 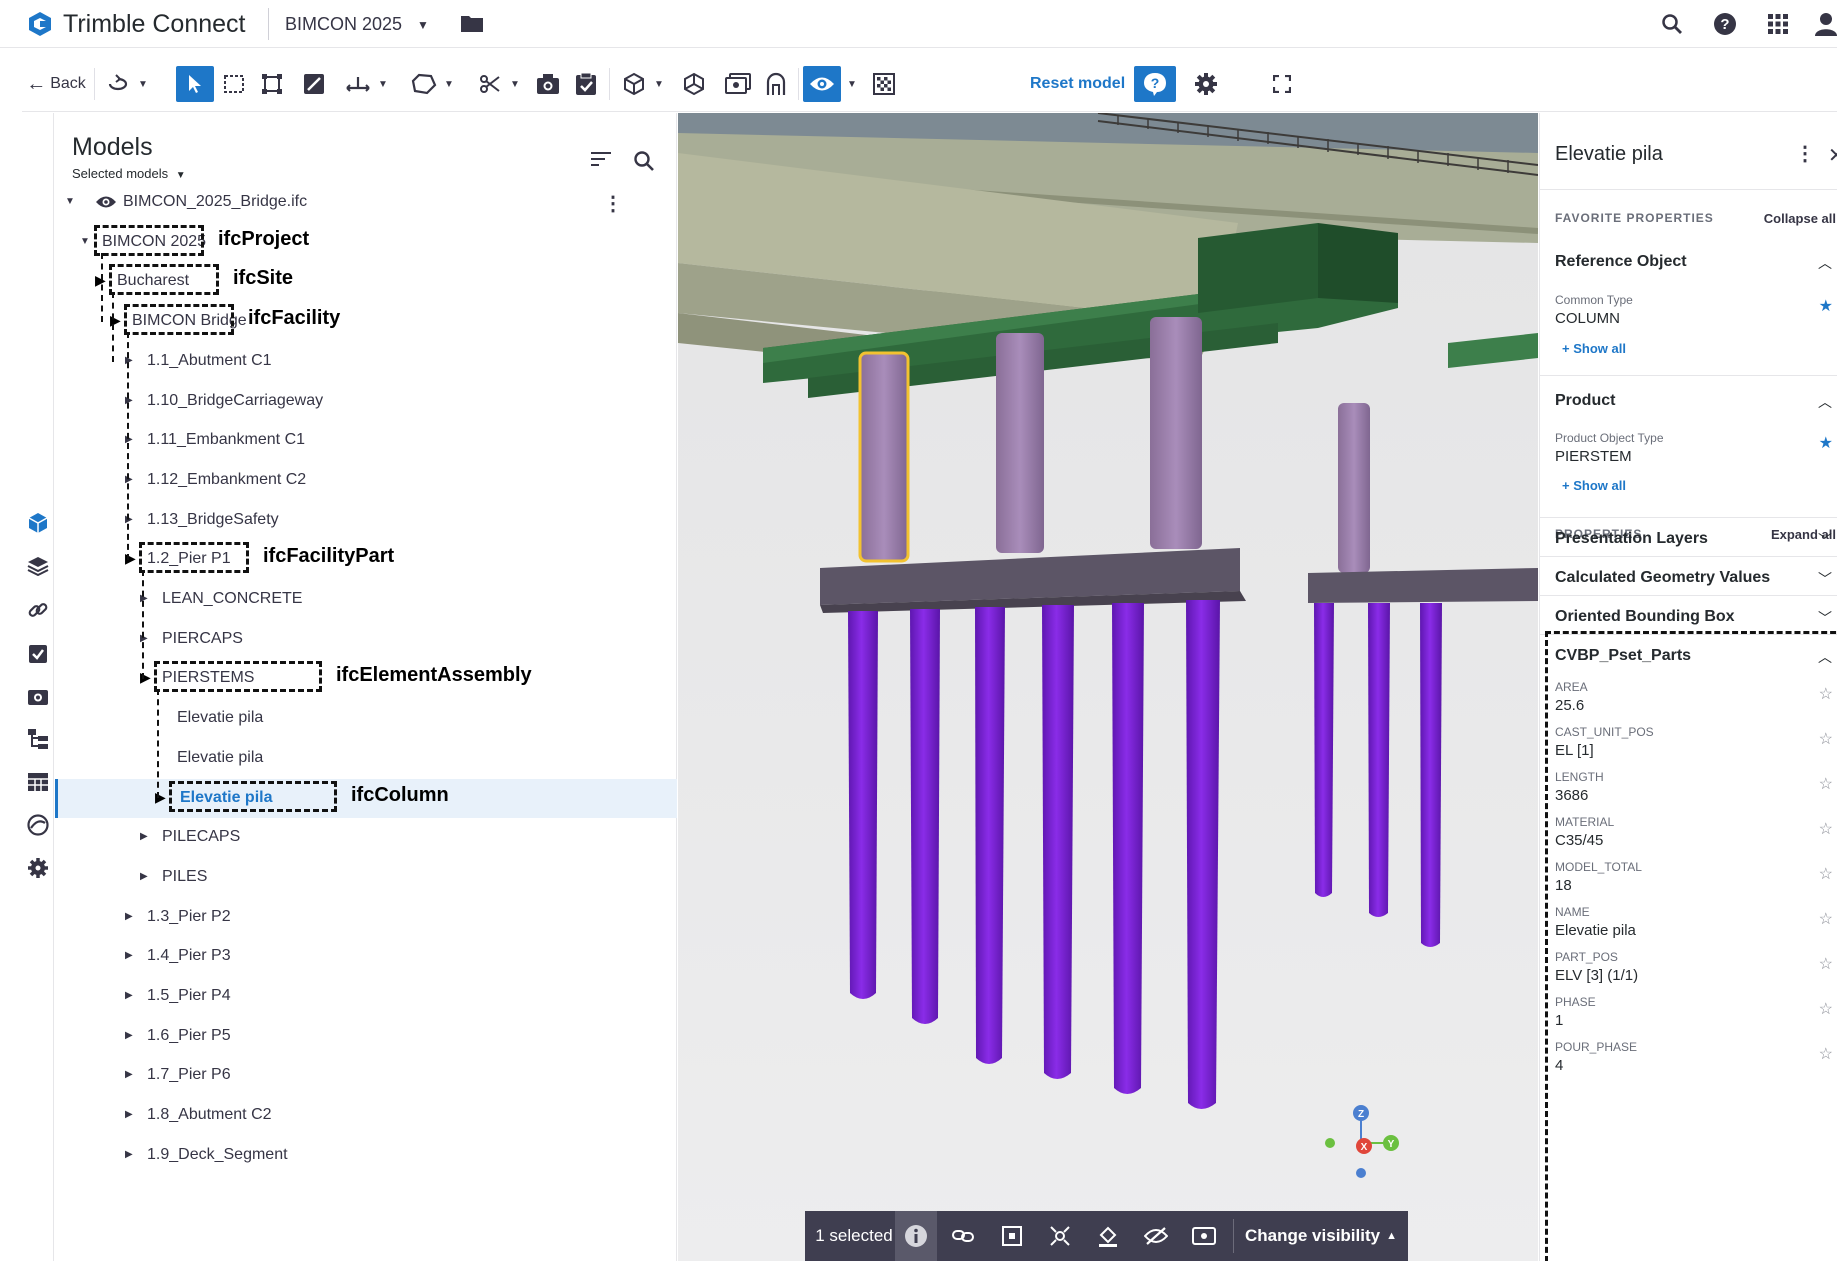 What do you see at coordinates (358, 84) in the screenshot?
I see `measure-icon` at bounding box center [358, 84].